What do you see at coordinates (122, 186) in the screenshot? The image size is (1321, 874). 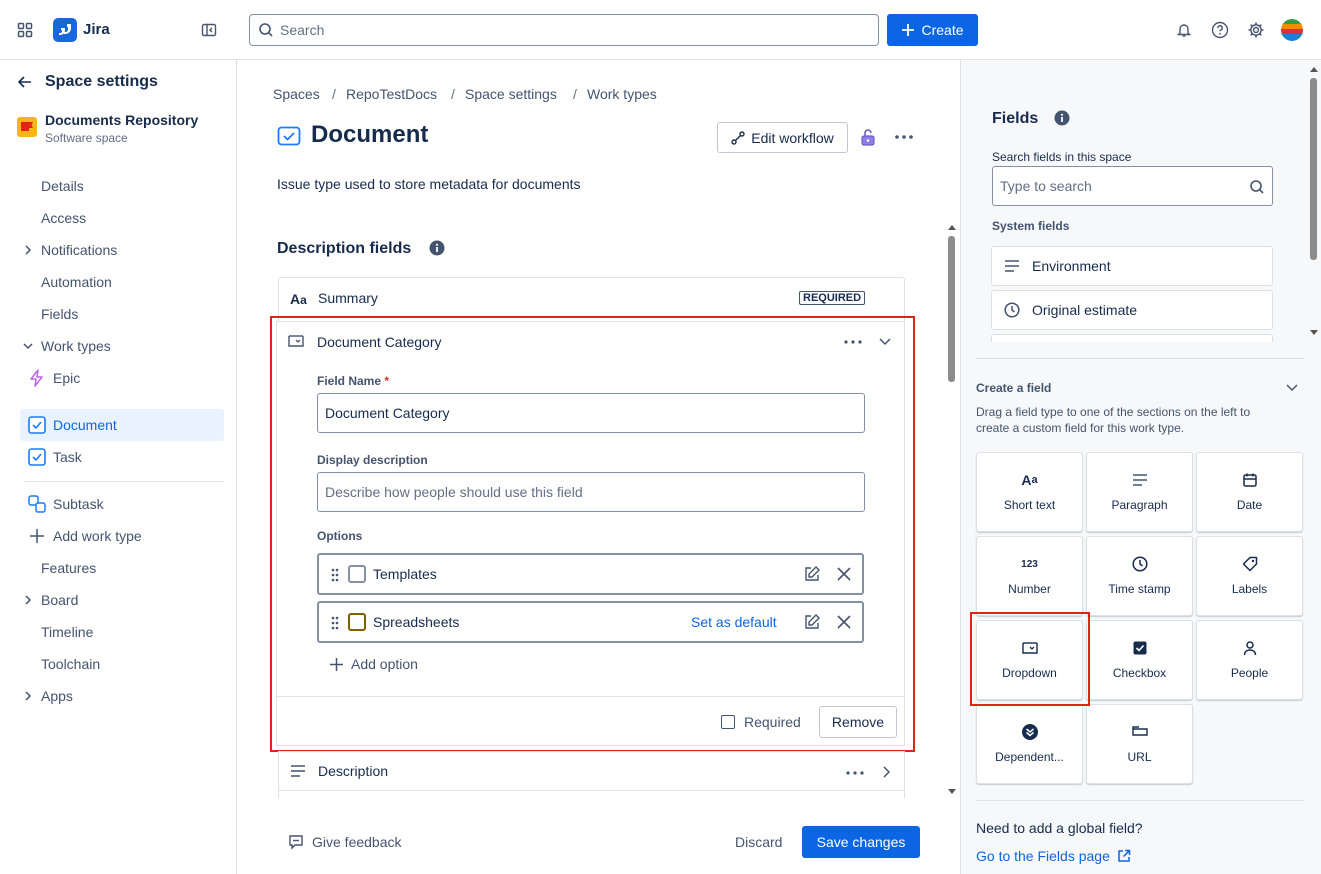 I see `sidebar-item-details: Details` at bounding box center [122, 186].